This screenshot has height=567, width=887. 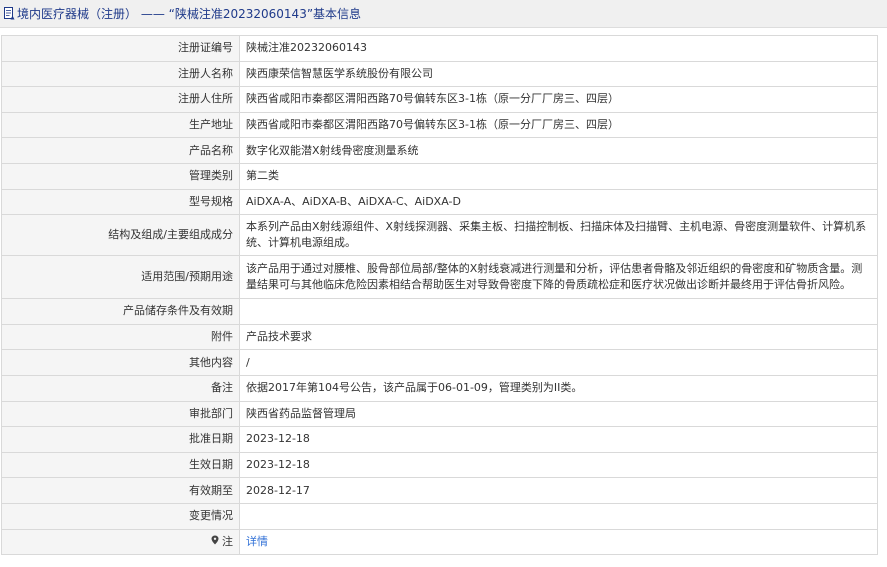 What do you see at coordinates (120, 465) in the screenshot?
I see `field-label: 生效日期` at bounding box center [120, 465].